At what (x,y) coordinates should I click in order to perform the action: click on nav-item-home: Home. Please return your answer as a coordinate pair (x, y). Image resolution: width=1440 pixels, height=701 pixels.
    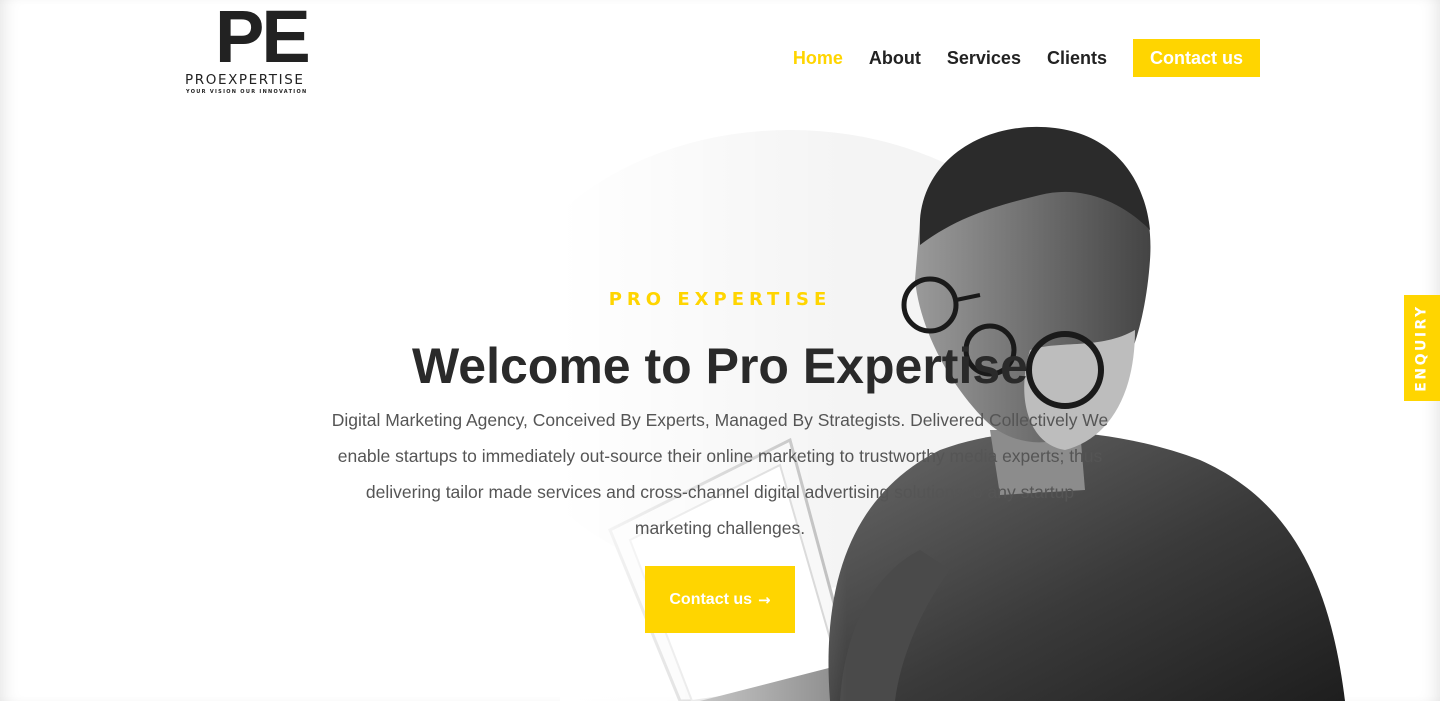
    Looking at the image, I should click on (818, 58).